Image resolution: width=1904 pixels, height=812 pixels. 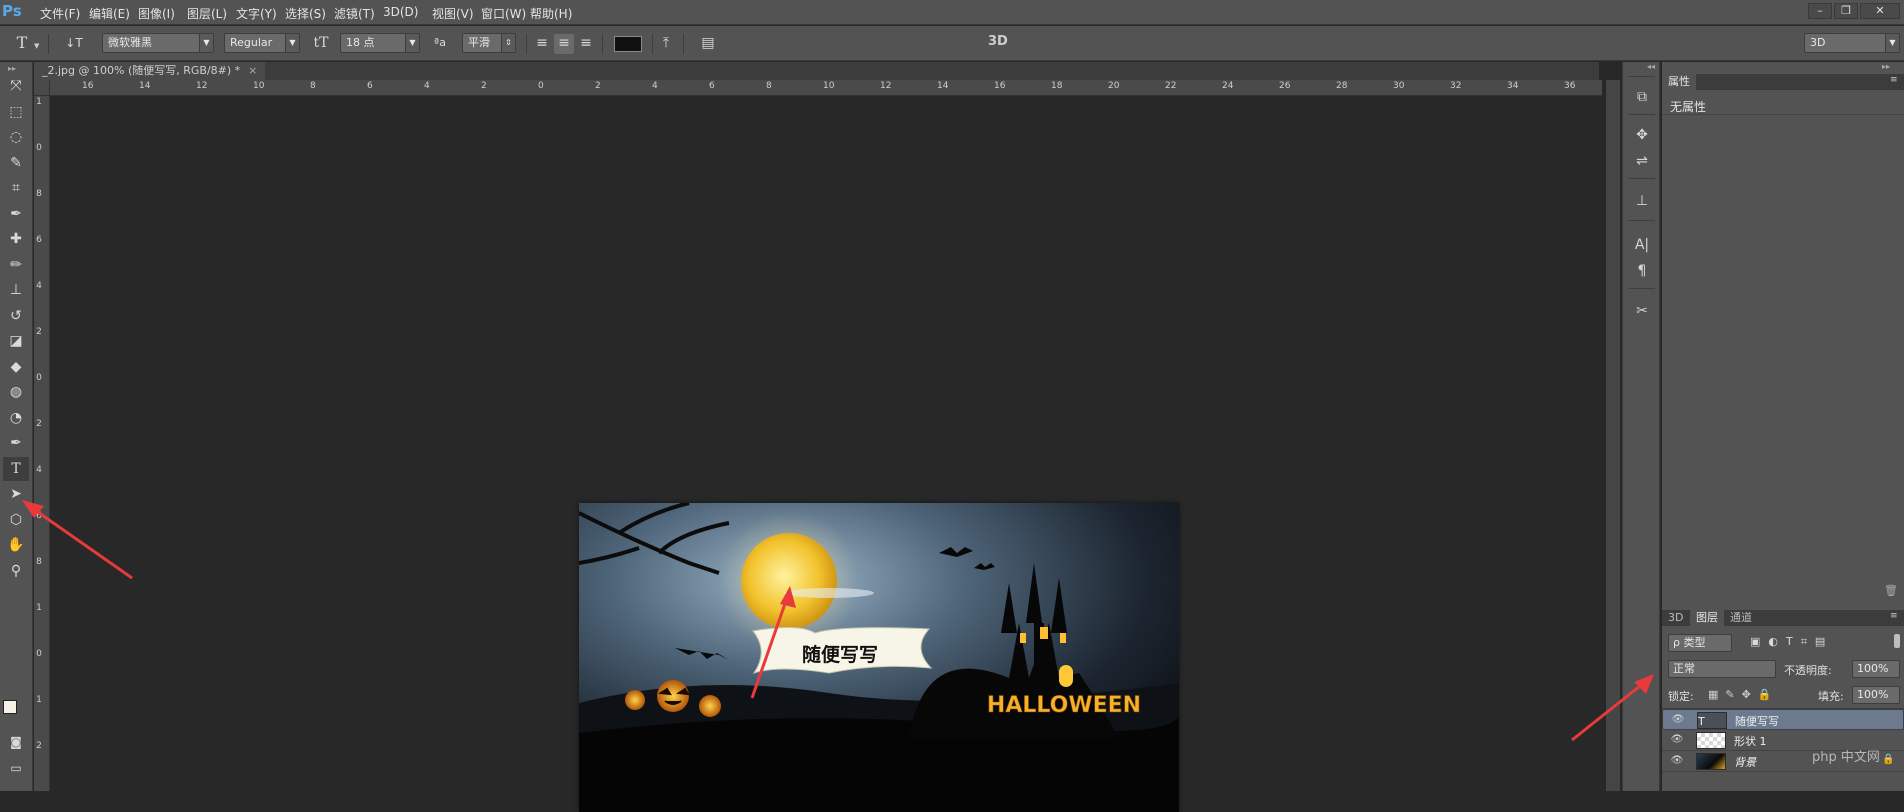 What do you see at coordinates (542, 44) in the screenshot?
I see `align-left-icon: ≡` at bounding box center [542, 44].